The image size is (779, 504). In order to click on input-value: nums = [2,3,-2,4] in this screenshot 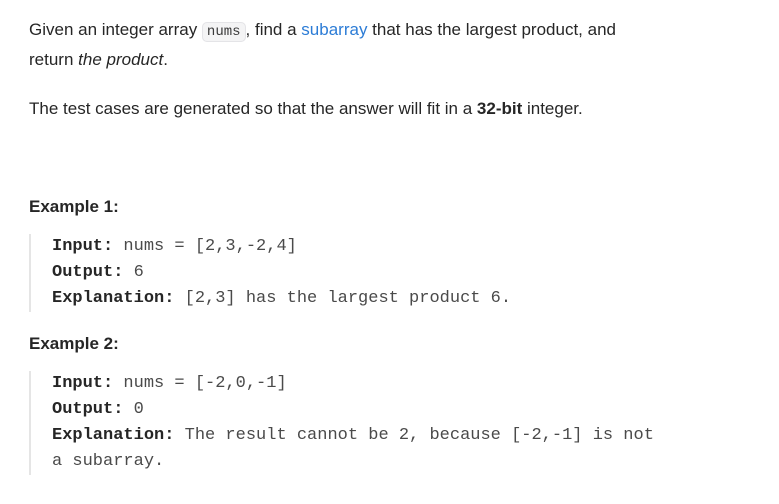, I will do `click(205, 246)`.